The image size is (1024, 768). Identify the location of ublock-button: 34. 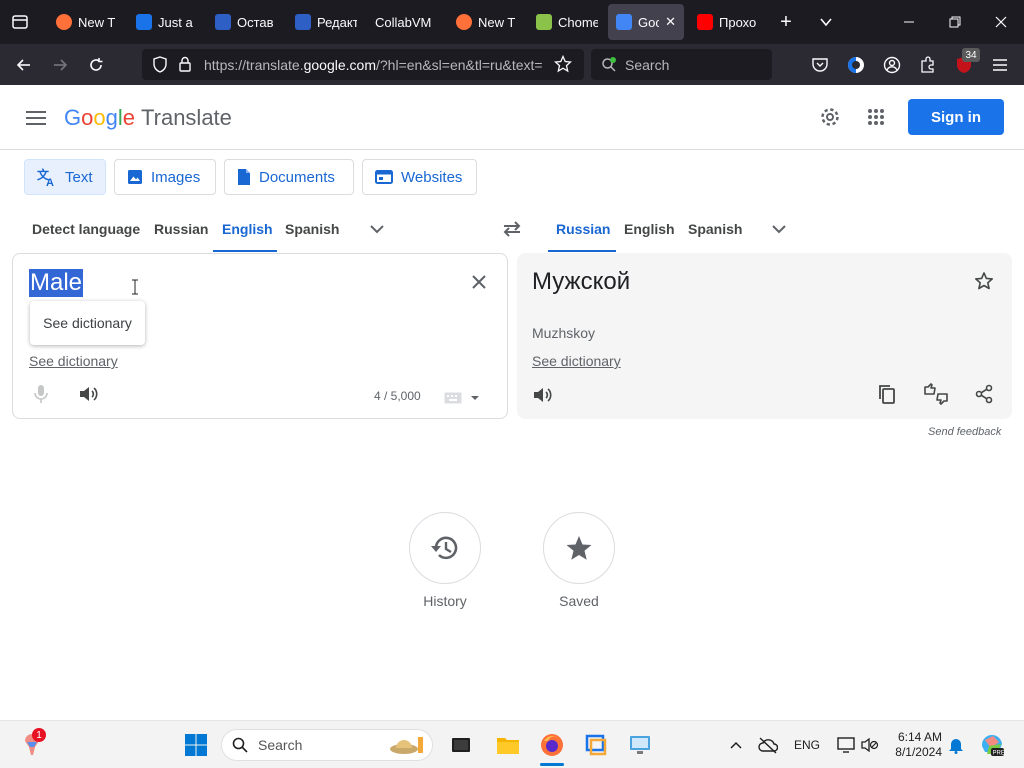
(964, 64).